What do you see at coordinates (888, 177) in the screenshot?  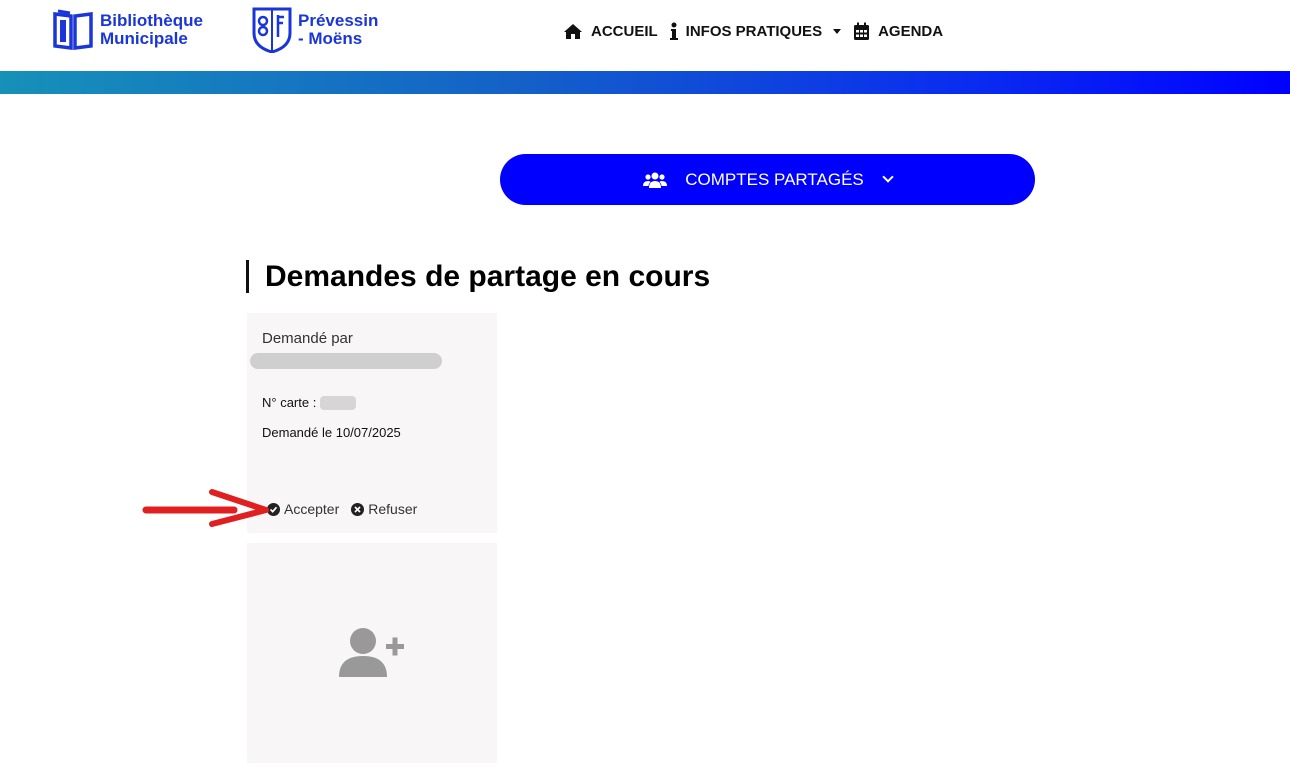 I see `chevron-down-icon` at bounding box center [888, 177].